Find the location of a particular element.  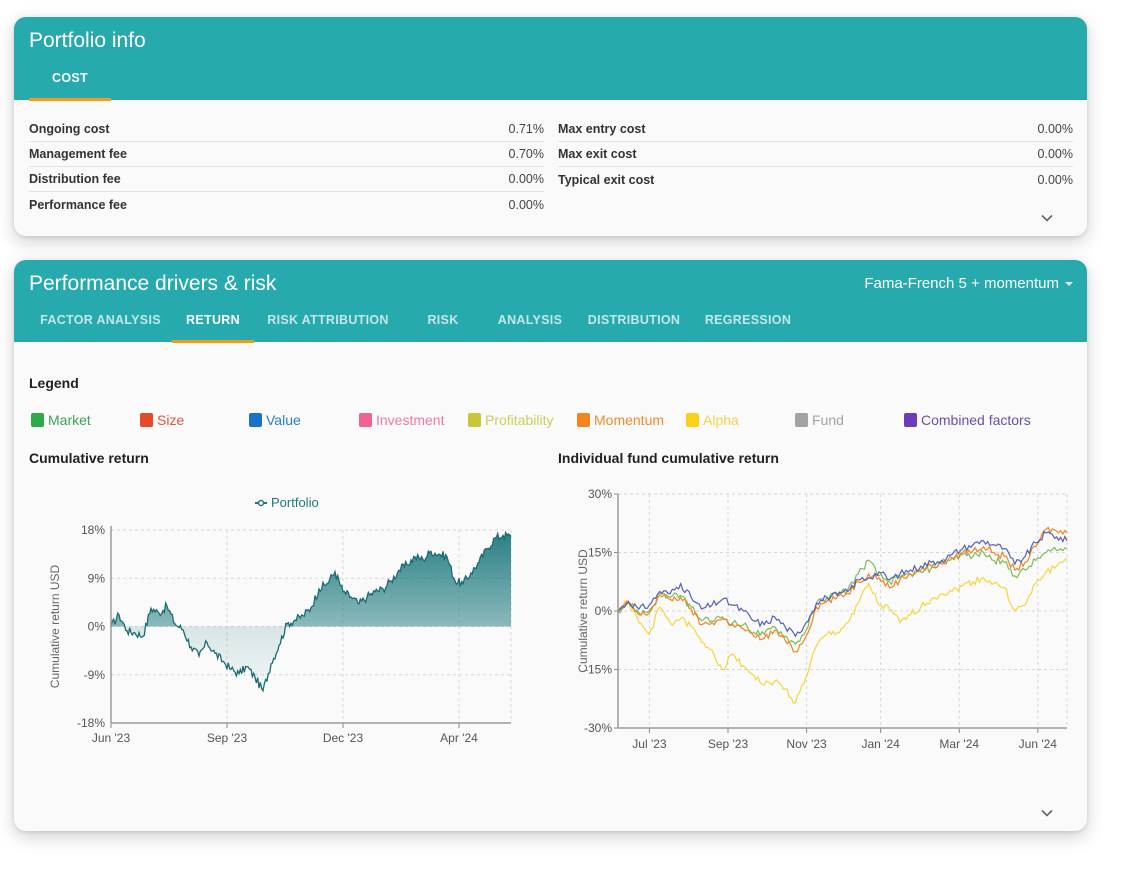

y-tick-label: 30% is located at coordinates (600, 494).